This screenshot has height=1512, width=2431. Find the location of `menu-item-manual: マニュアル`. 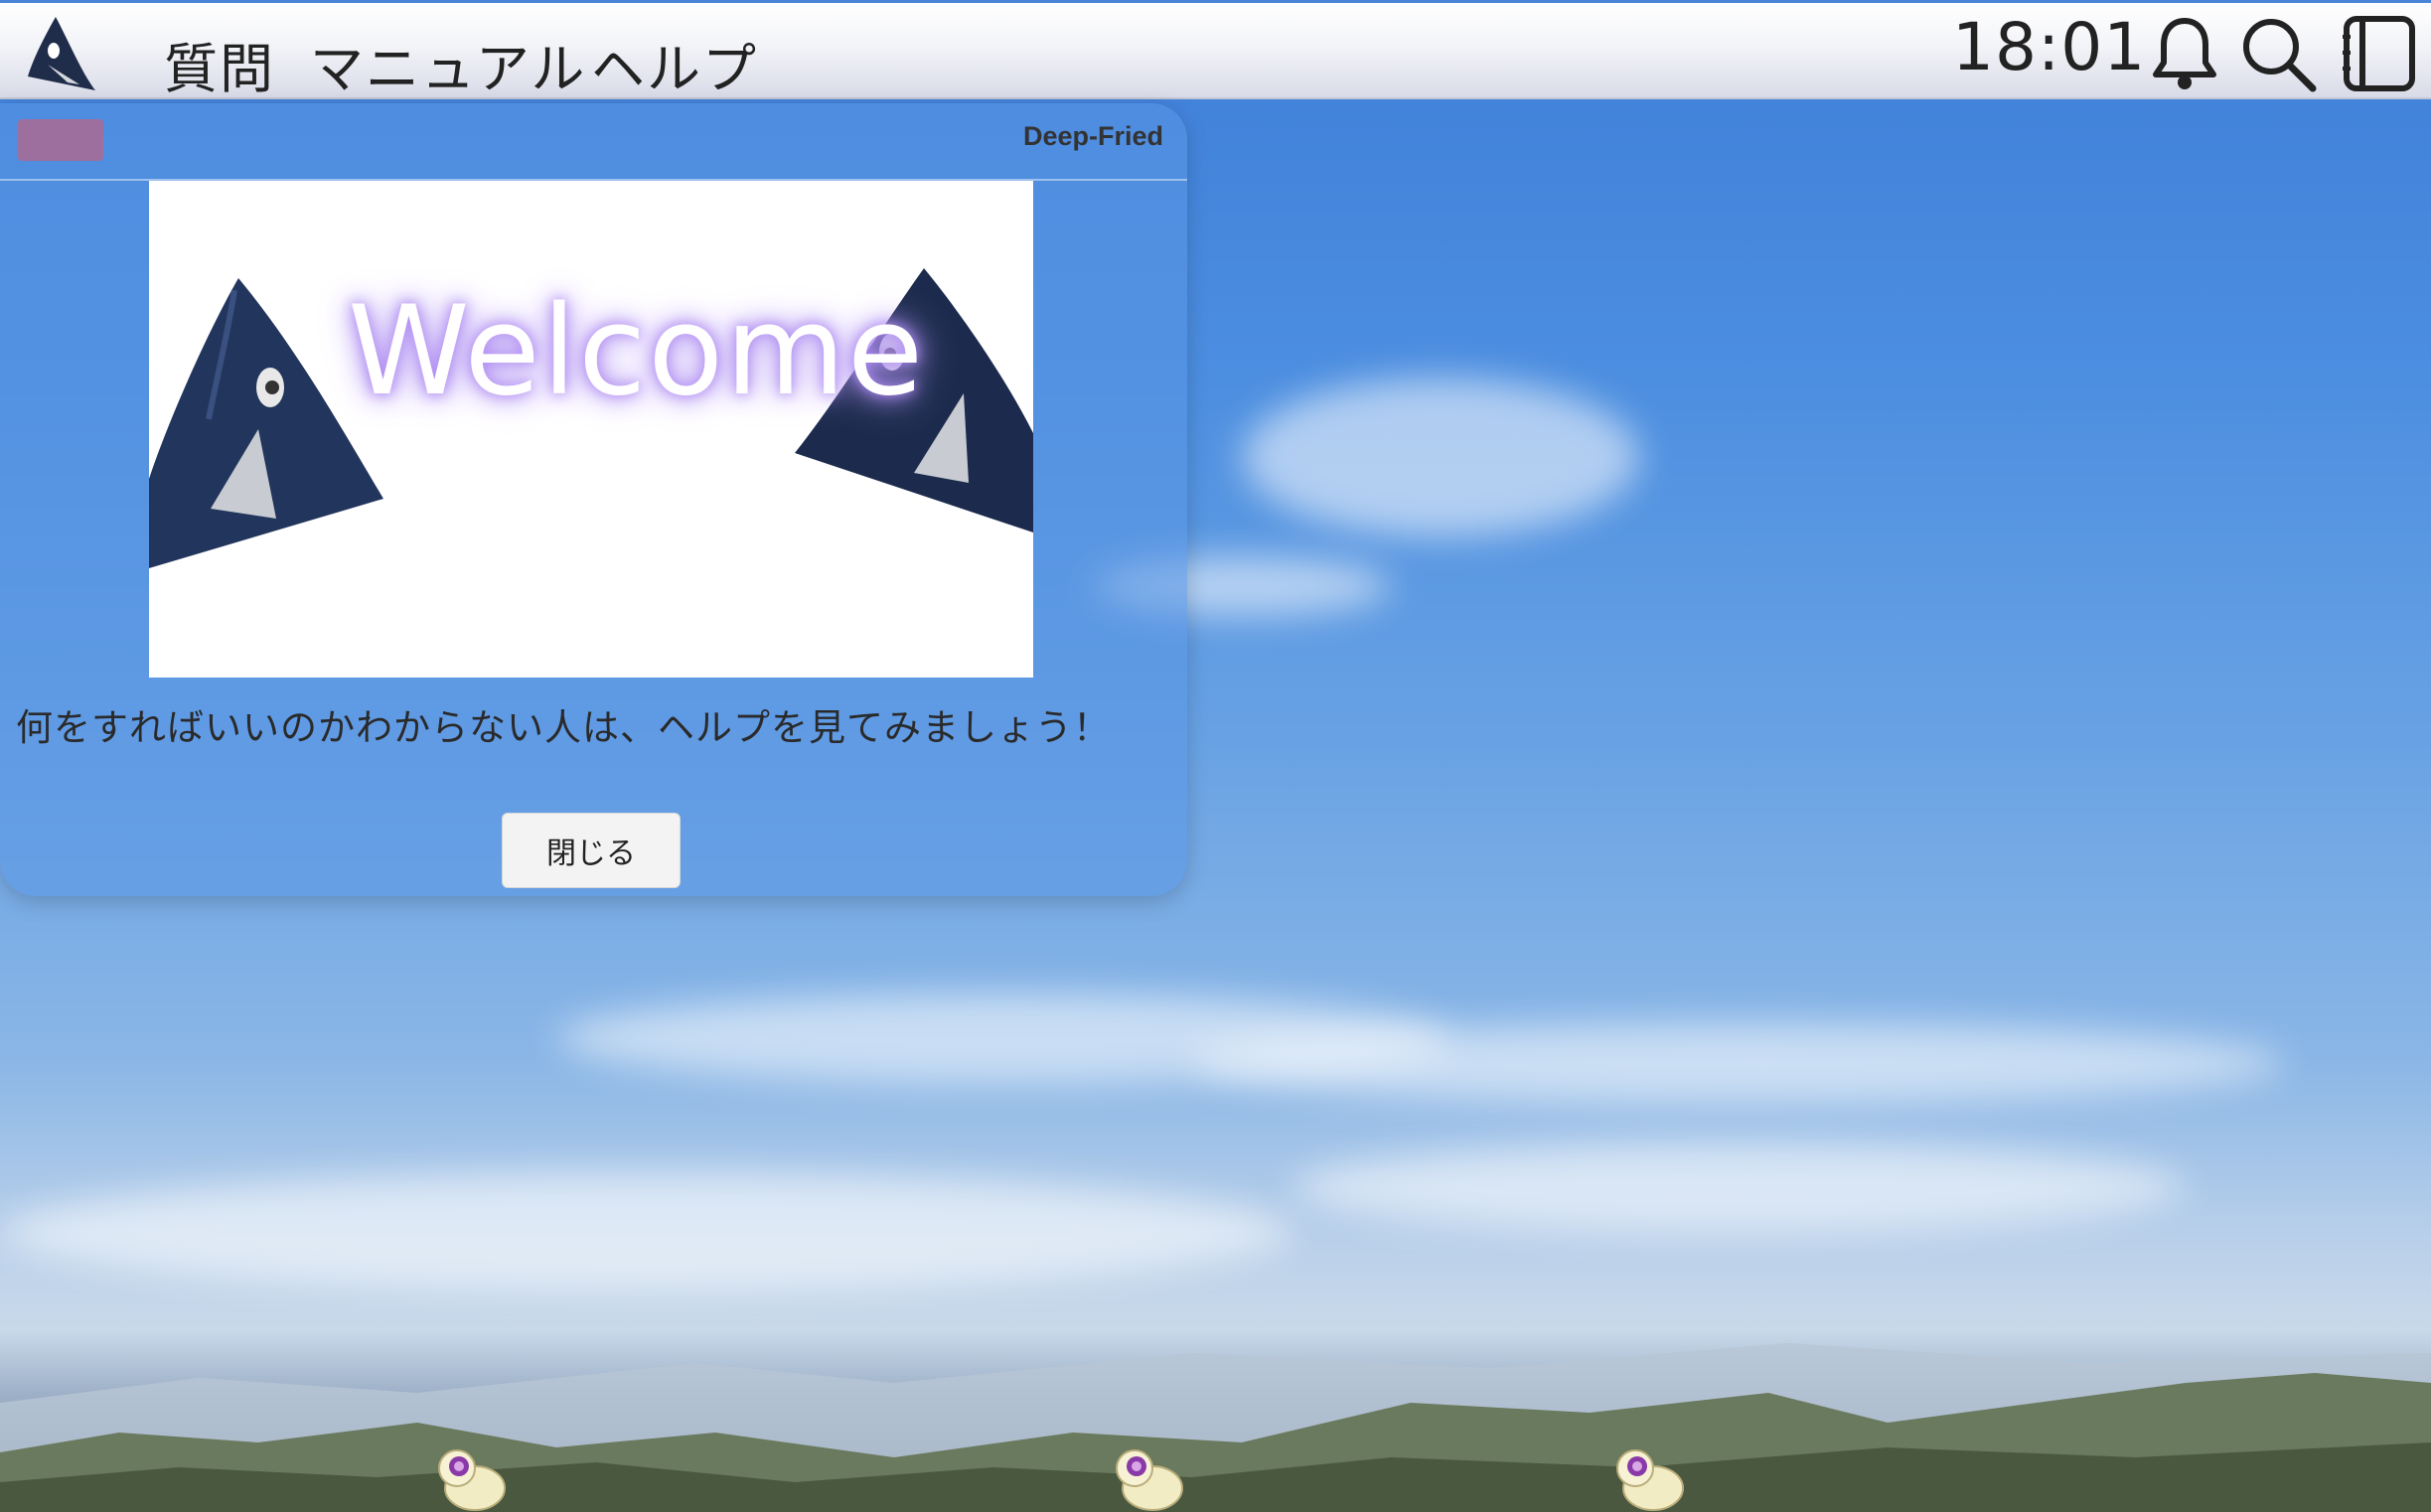

menu-item-manual: マニュアル is located at coordinates (448, 64).